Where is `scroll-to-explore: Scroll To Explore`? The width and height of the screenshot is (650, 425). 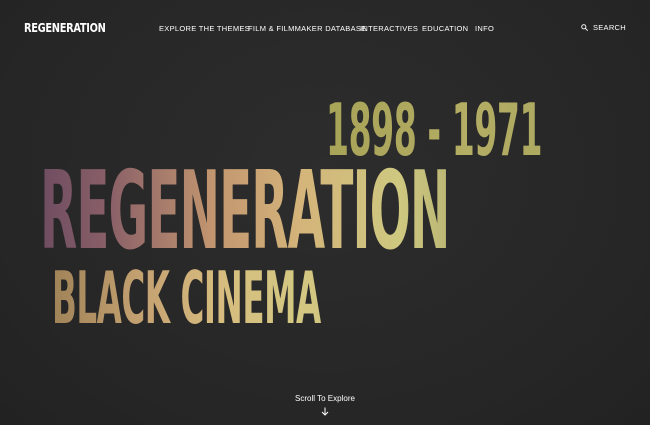 scroll-to-explore: Scroll To Explore is located at coordinates (325, 407).